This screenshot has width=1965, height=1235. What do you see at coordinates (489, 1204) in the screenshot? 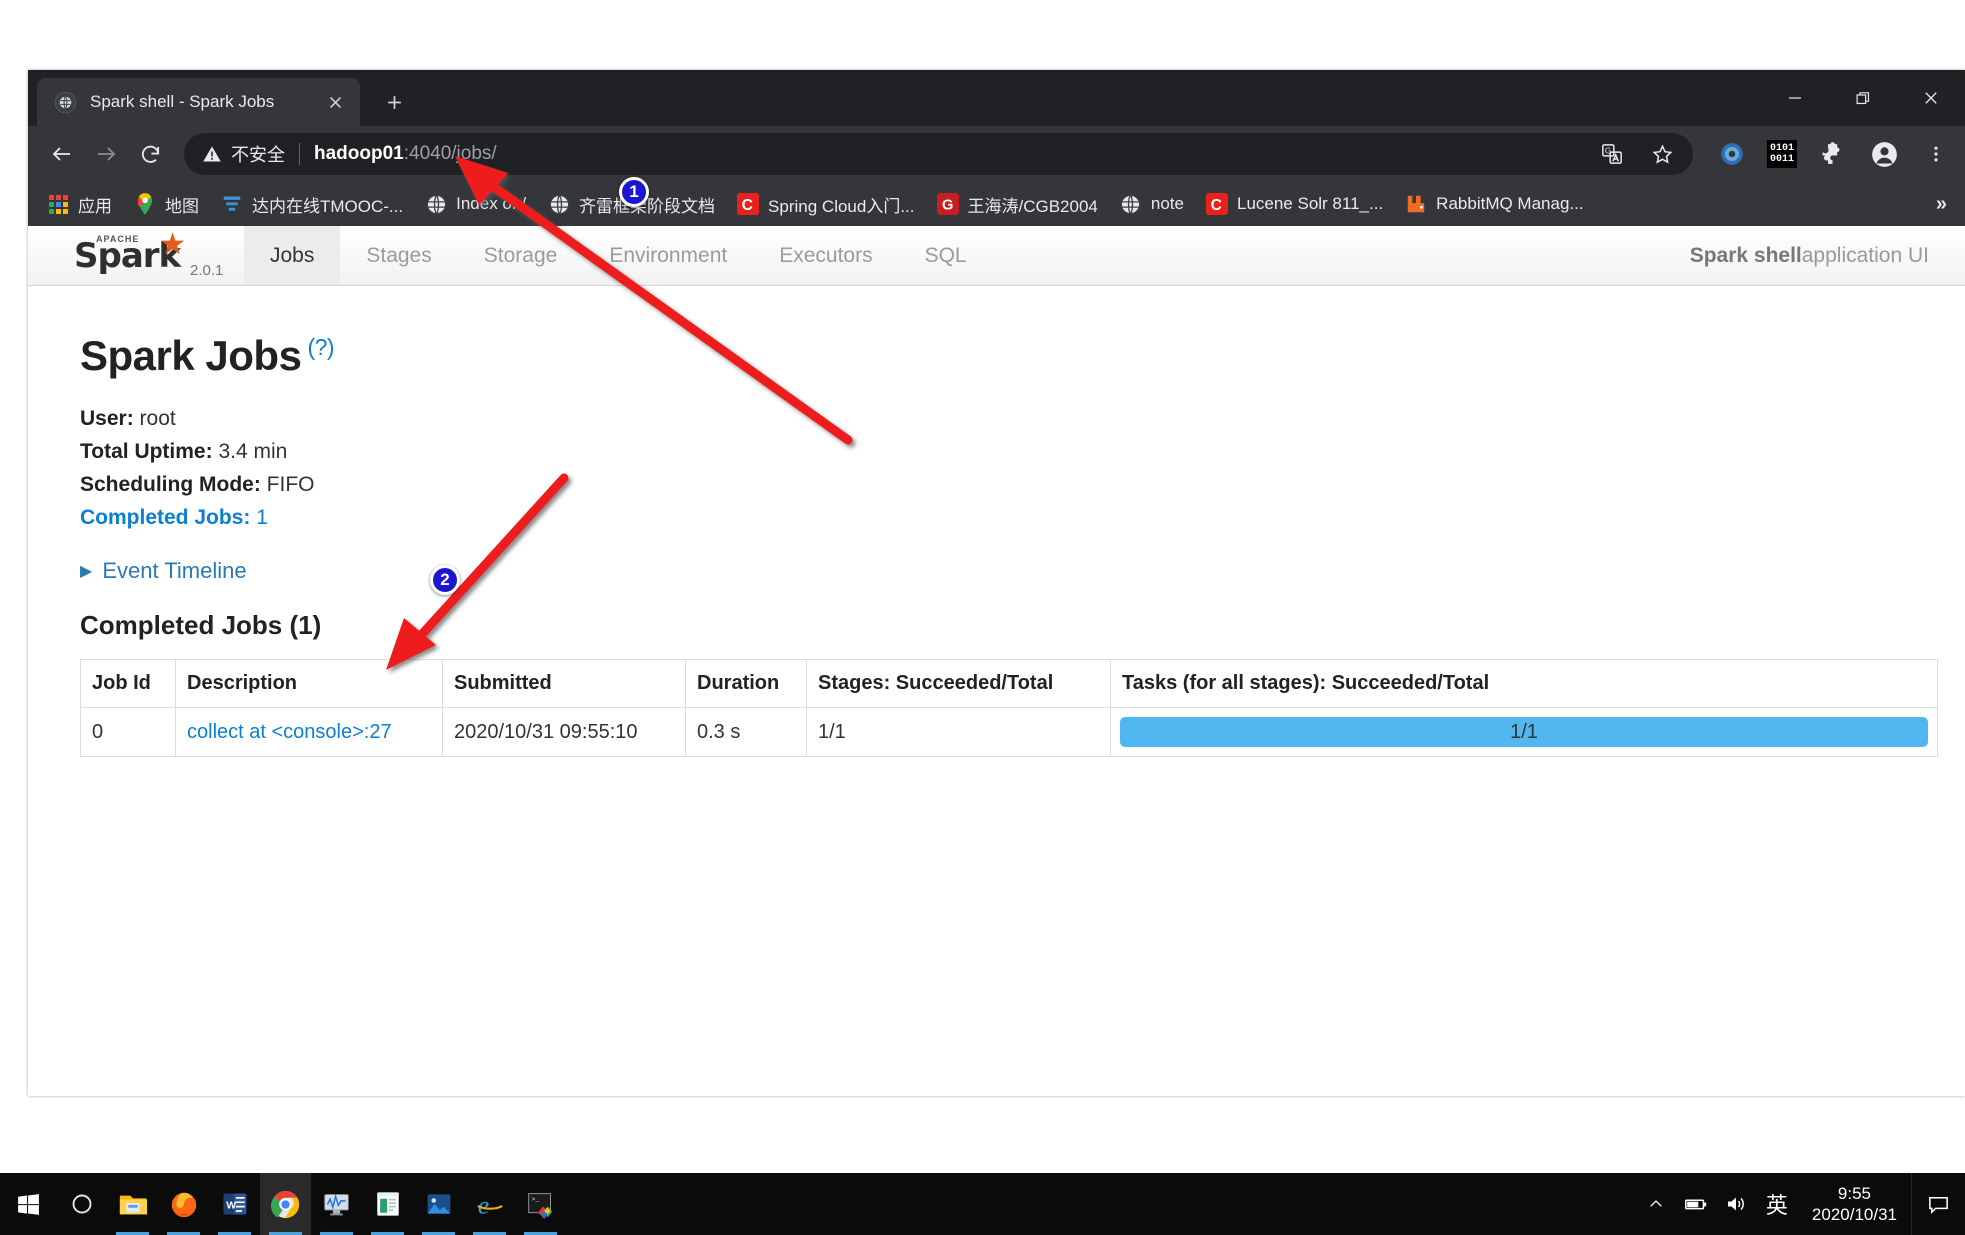
I see `internet-explorer-icon: e` at bounding box center [489, 1204].